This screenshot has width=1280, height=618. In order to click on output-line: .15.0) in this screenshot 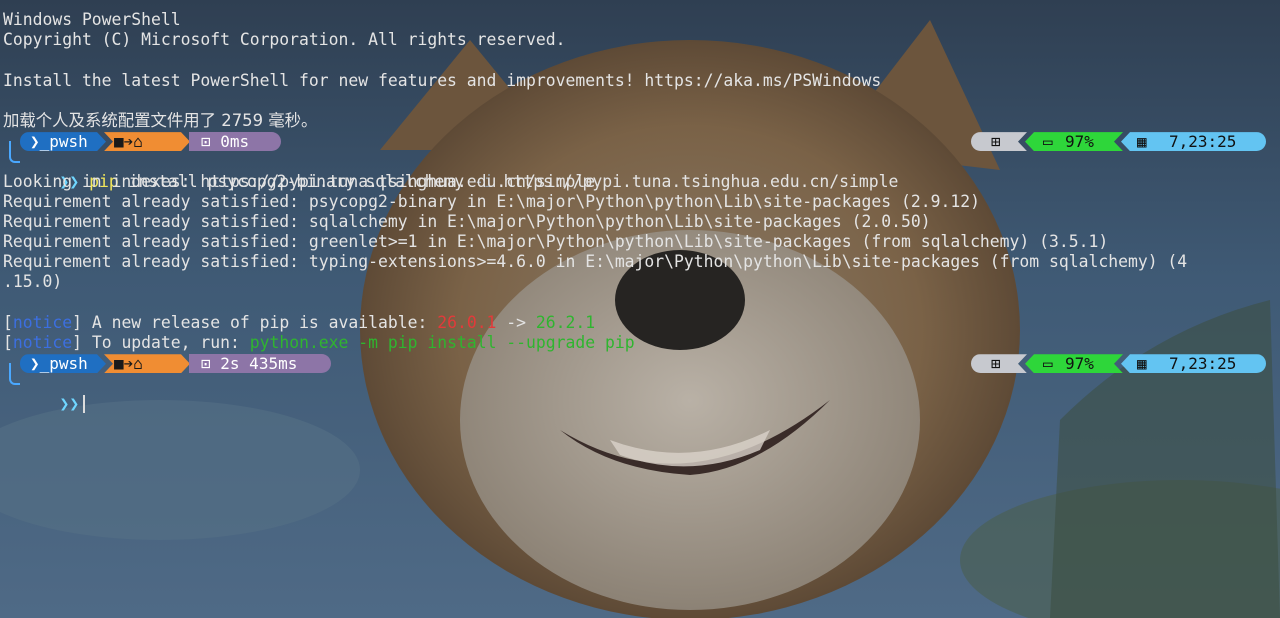, I will do `click(33, 282)`.